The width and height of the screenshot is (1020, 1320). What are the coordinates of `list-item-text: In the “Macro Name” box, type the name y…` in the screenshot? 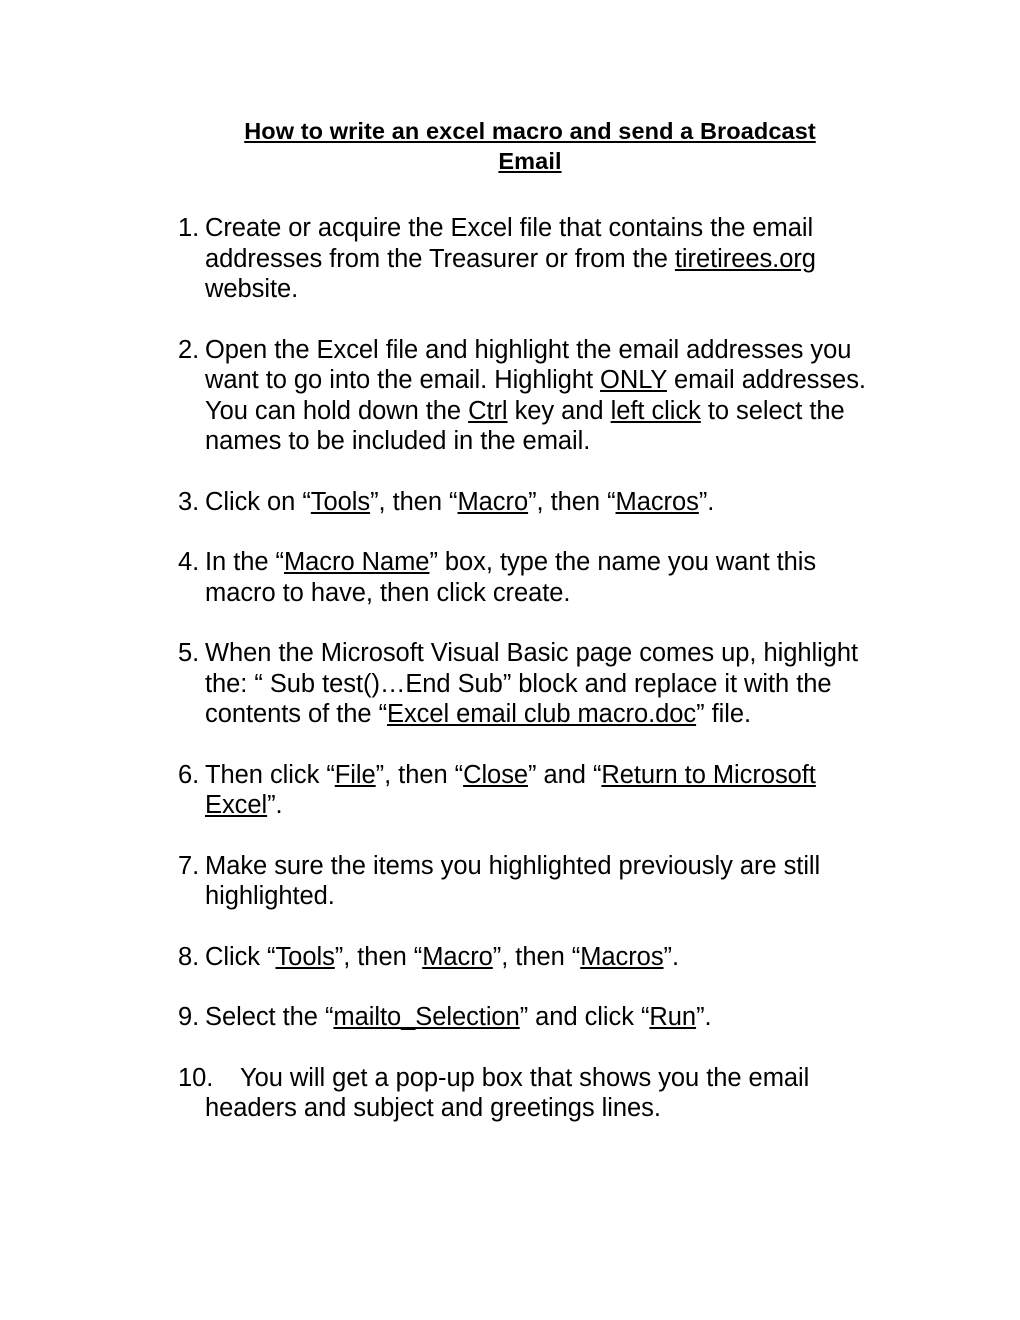 It's located at (541, 577).